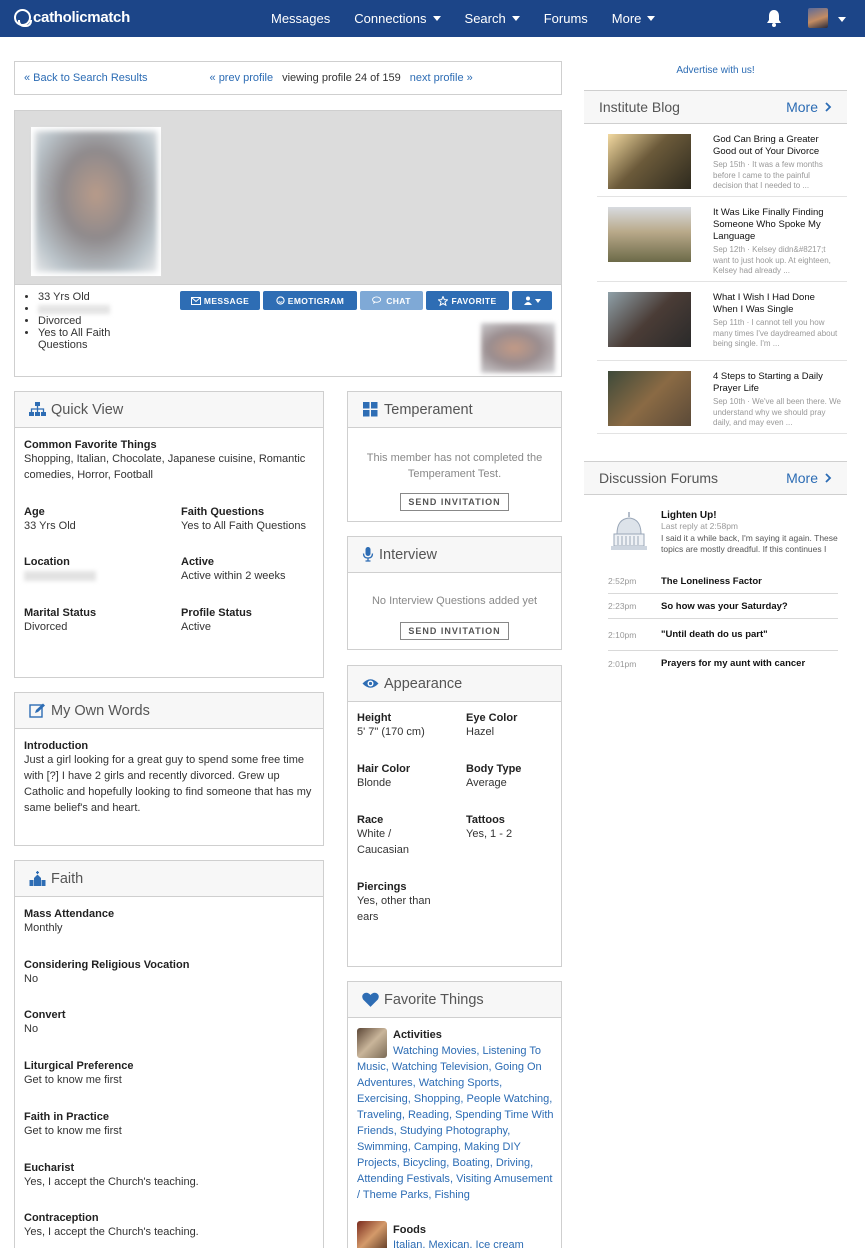 The width and height of the screenshot is (865, 1248). What do you see at coordinates (169, 879) in the screenshot?
I see `faith-header: Faith` at bounding box center [169, 879].